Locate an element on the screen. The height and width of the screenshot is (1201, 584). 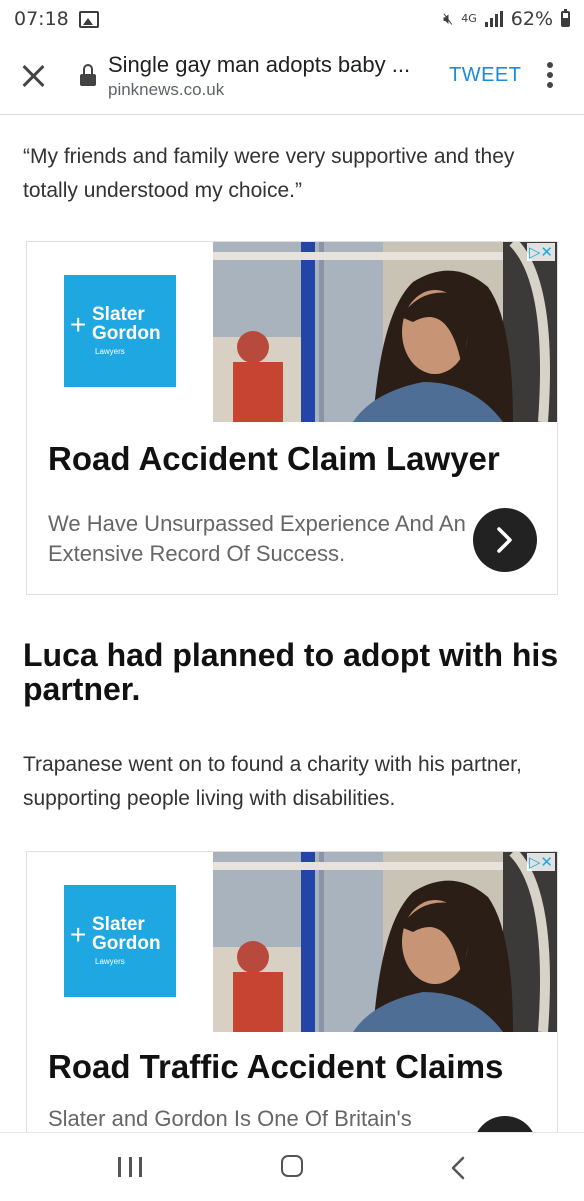
ad-headline: Road Accident Claim Lawyer is located at coordinates (274, 459).